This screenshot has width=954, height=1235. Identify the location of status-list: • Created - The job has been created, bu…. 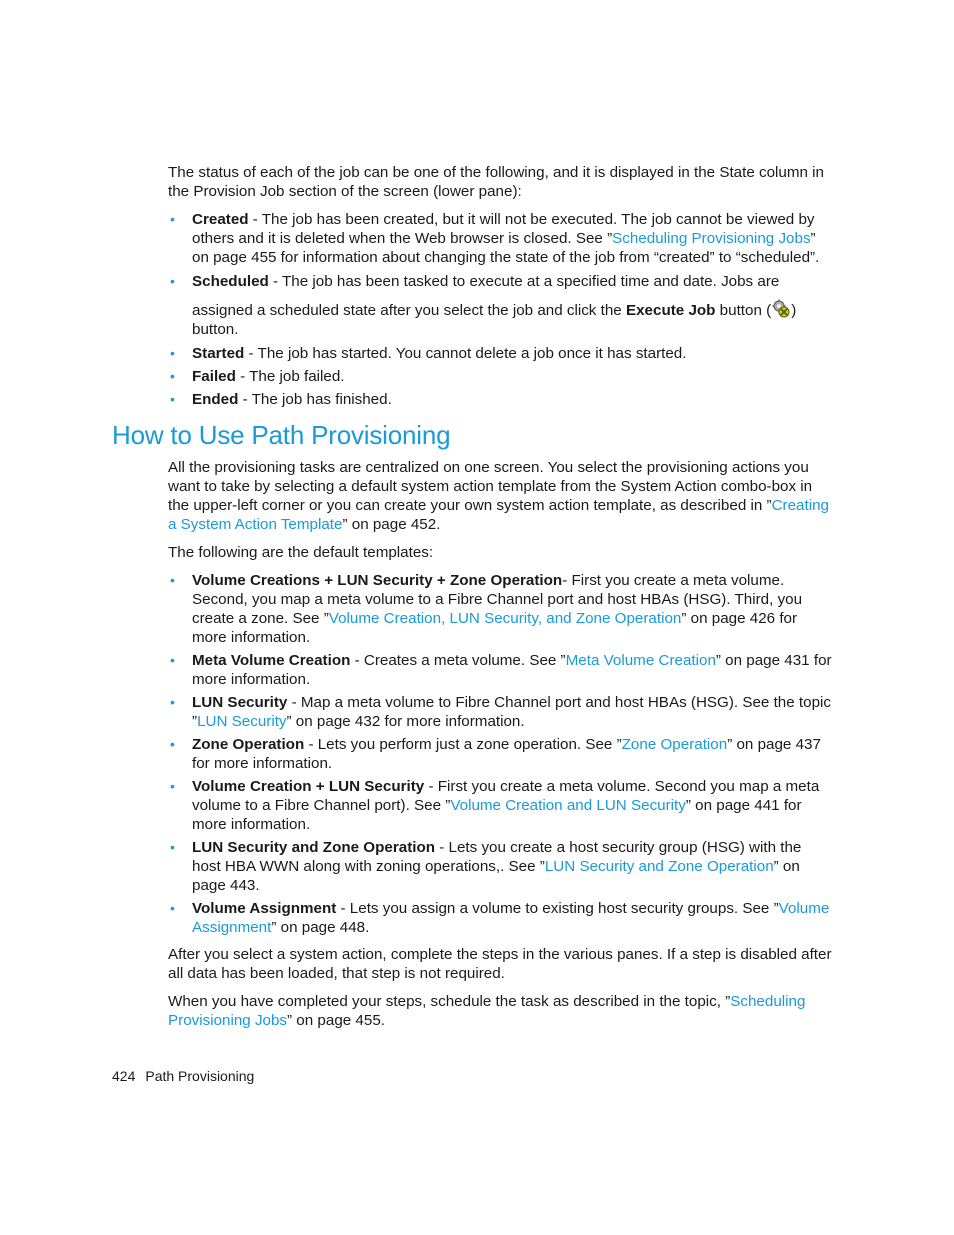
(500, 309).